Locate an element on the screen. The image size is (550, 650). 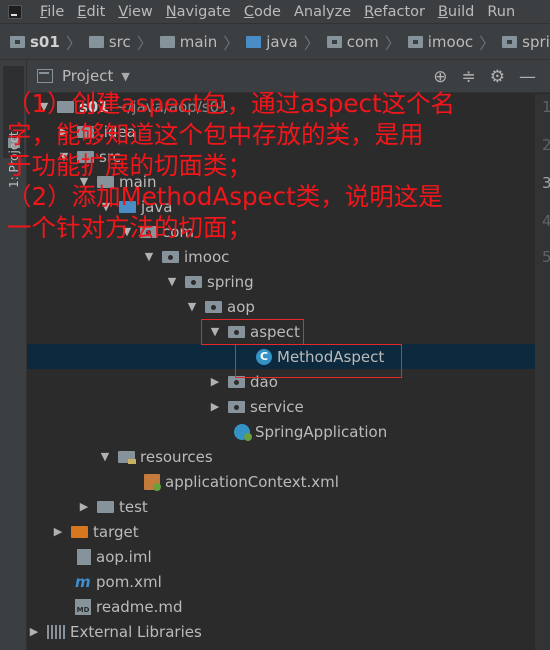
tree-row-label: .idea is located at coordinates (117, 131).